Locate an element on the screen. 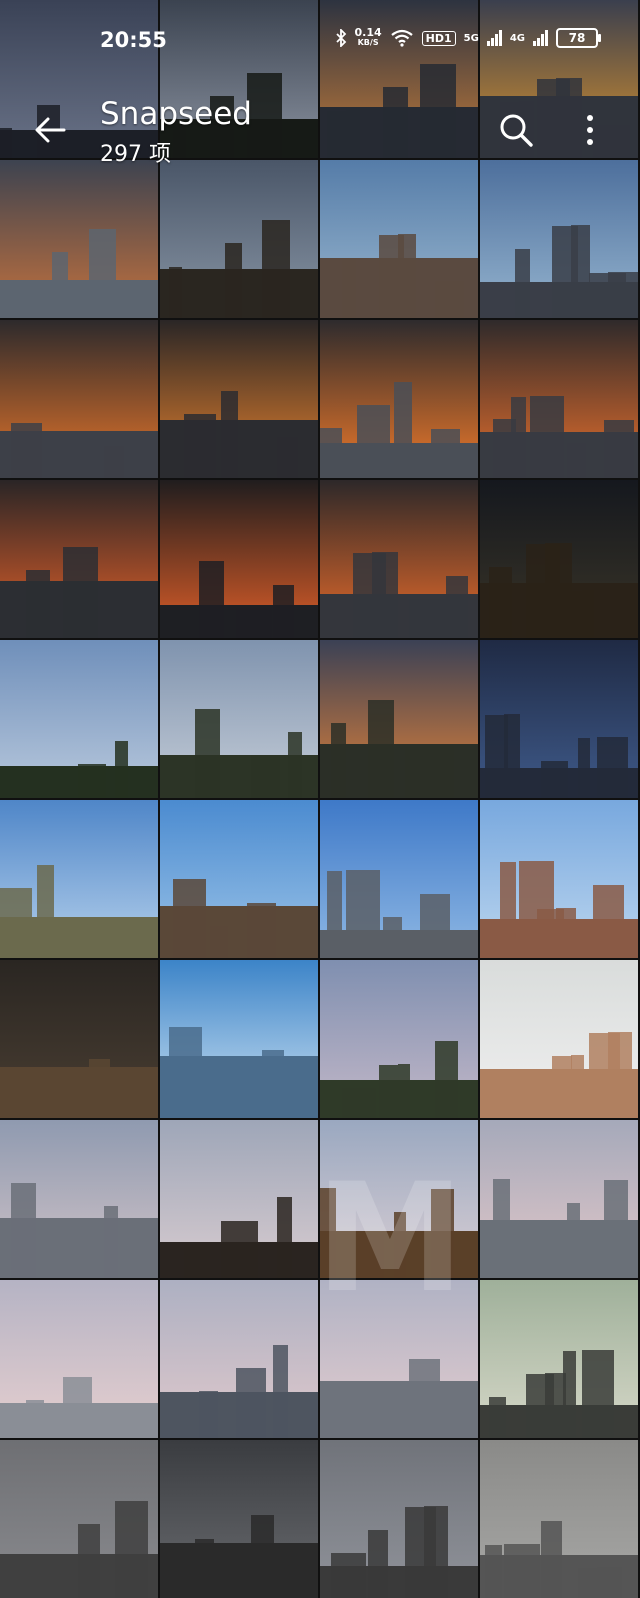  photo-thumbnail-clock-tower-station is located at coordinates (239, 239).